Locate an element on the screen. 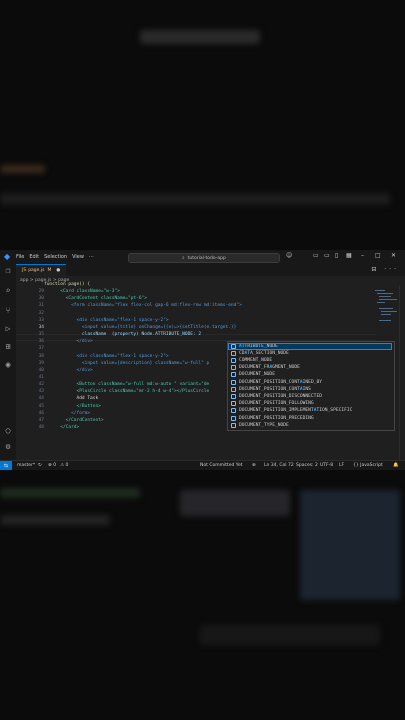 This screenshot has width=405, height=720. encoding: UTF-8 is located at coordinates (326, 465).